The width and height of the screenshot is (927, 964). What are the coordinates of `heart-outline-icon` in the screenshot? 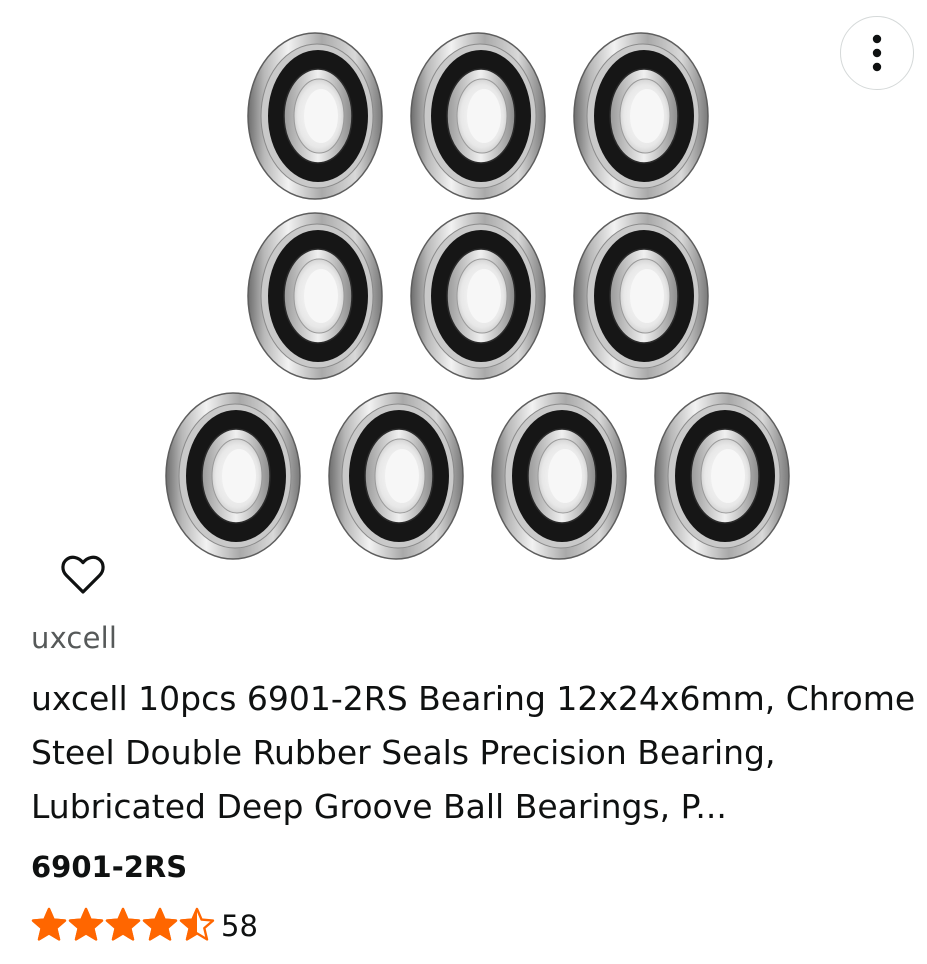 It's located at (83, 574).